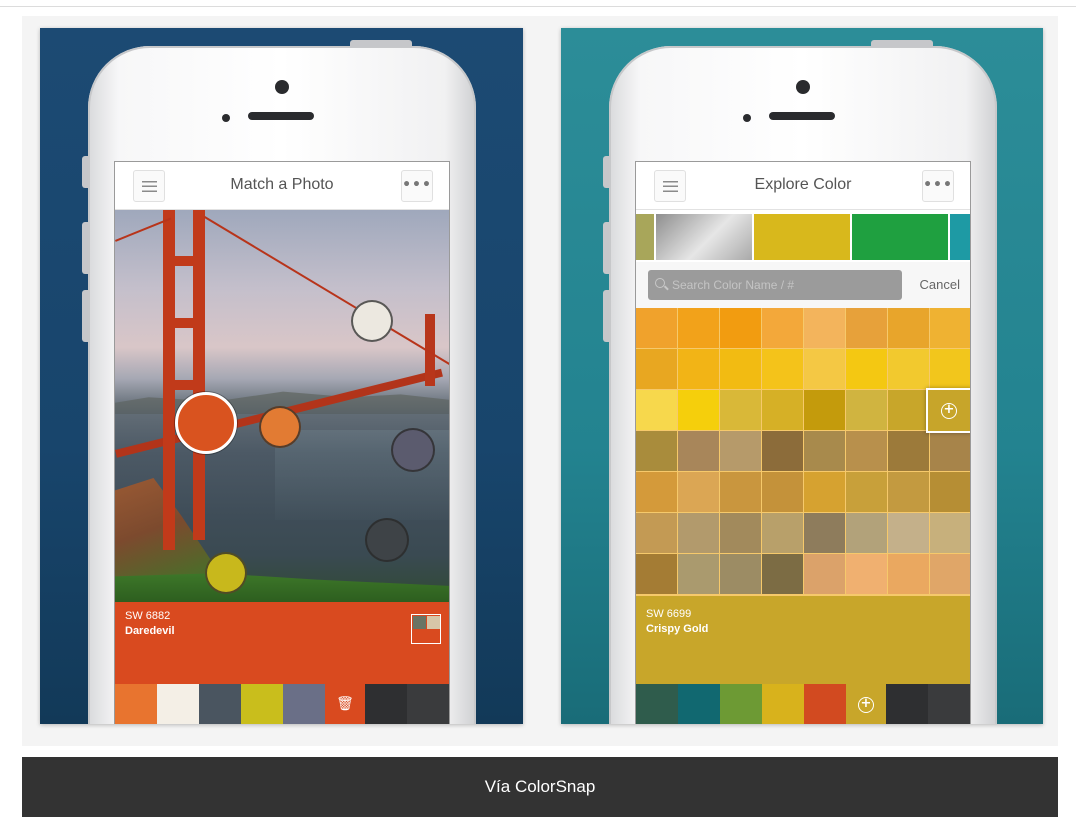 The height and width of the screenshot is (817, 1076). I want to click on color-picker-circle-selected, so click(206, 423).